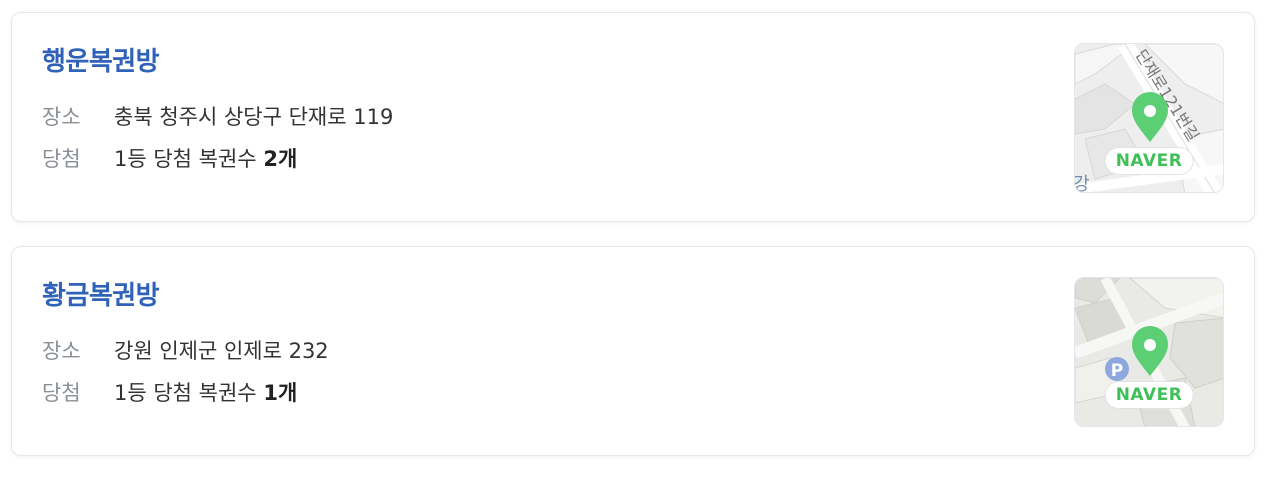  What do you see at coordinates (1149, 118) in the screenshot?
I see `map-thumbnail: 단재로121번길 강 NAVER` at bounding box center [1149, 118].